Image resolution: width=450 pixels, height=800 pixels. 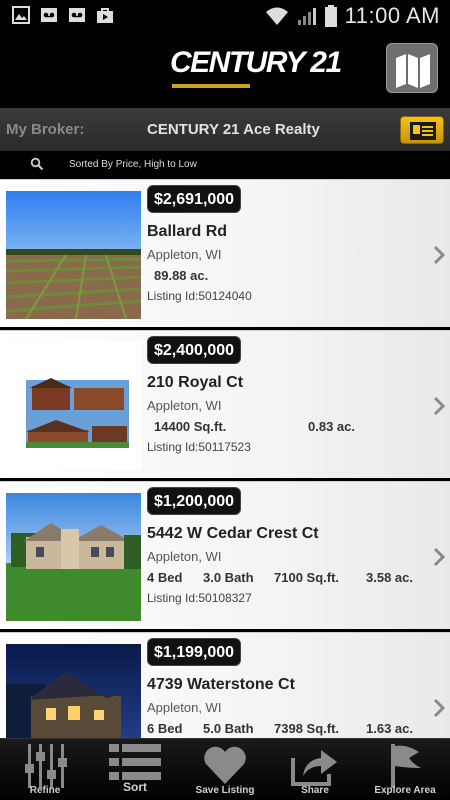 What do you see at coordinates (330, 16) in the screenshot?
I see `battery-icon` at bounding box center [330, 16].